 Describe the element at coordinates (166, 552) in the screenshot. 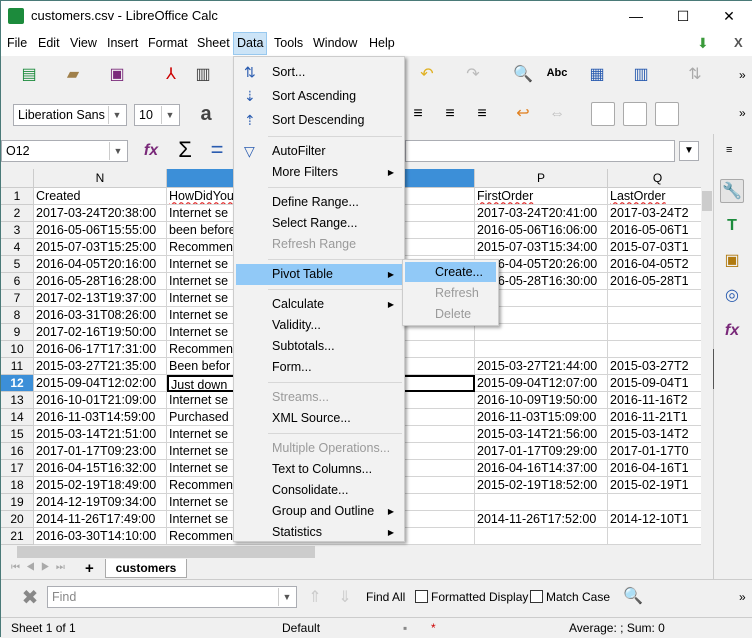

I see `horizontal-scroll-thumb` at that location.